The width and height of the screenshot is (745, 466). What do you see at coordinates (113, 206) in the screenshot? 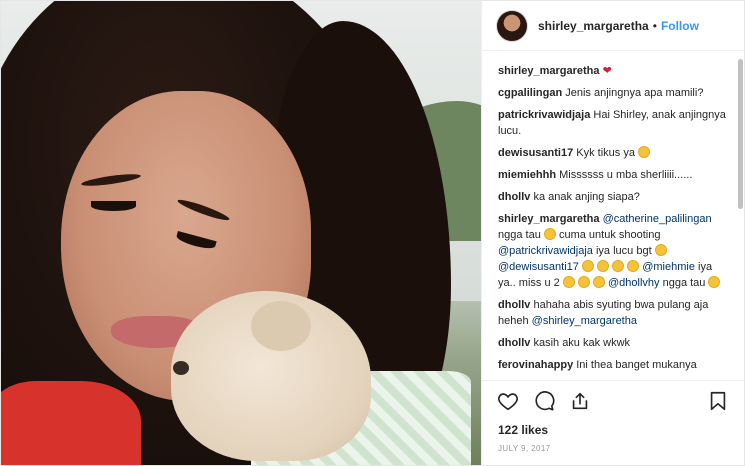
I see `photo-eye-left` at bounding box center [113, 206].